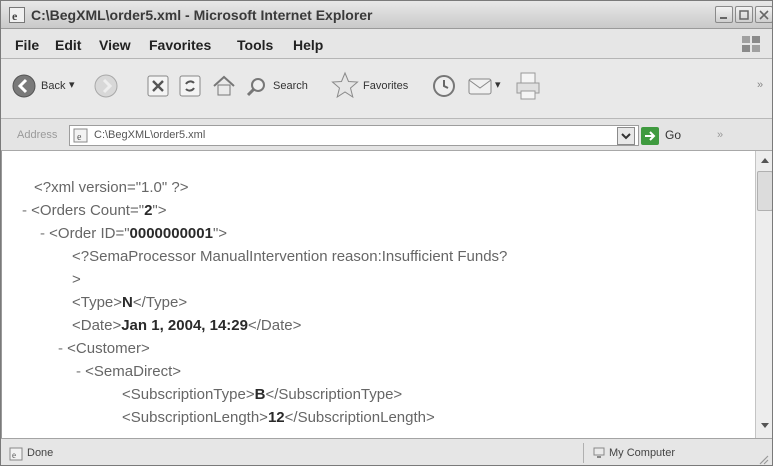 The width and height of the screenshot is (773, 466). What do you see at coordinates (72, 84) in the screenshot?
I see `back-dropdown-icon: ▾` at bounding box center [72, 84].